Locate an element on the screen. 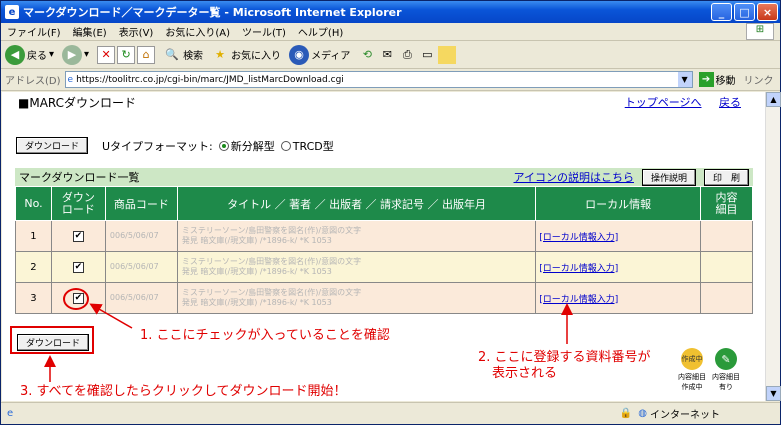  zone-label: インターネット is located at coordinates (685, 415).